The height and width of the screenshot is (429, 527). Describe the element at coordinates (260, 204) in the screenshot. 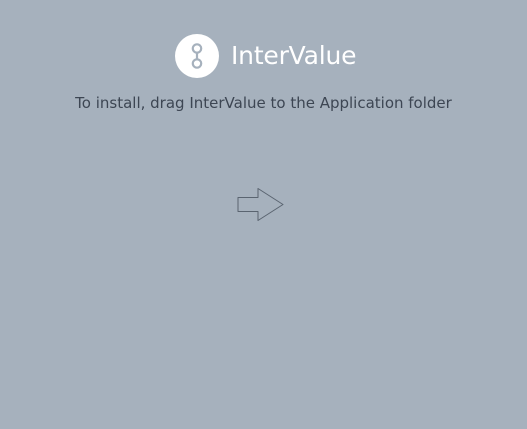

I see `arrow-right-icon` at that location.